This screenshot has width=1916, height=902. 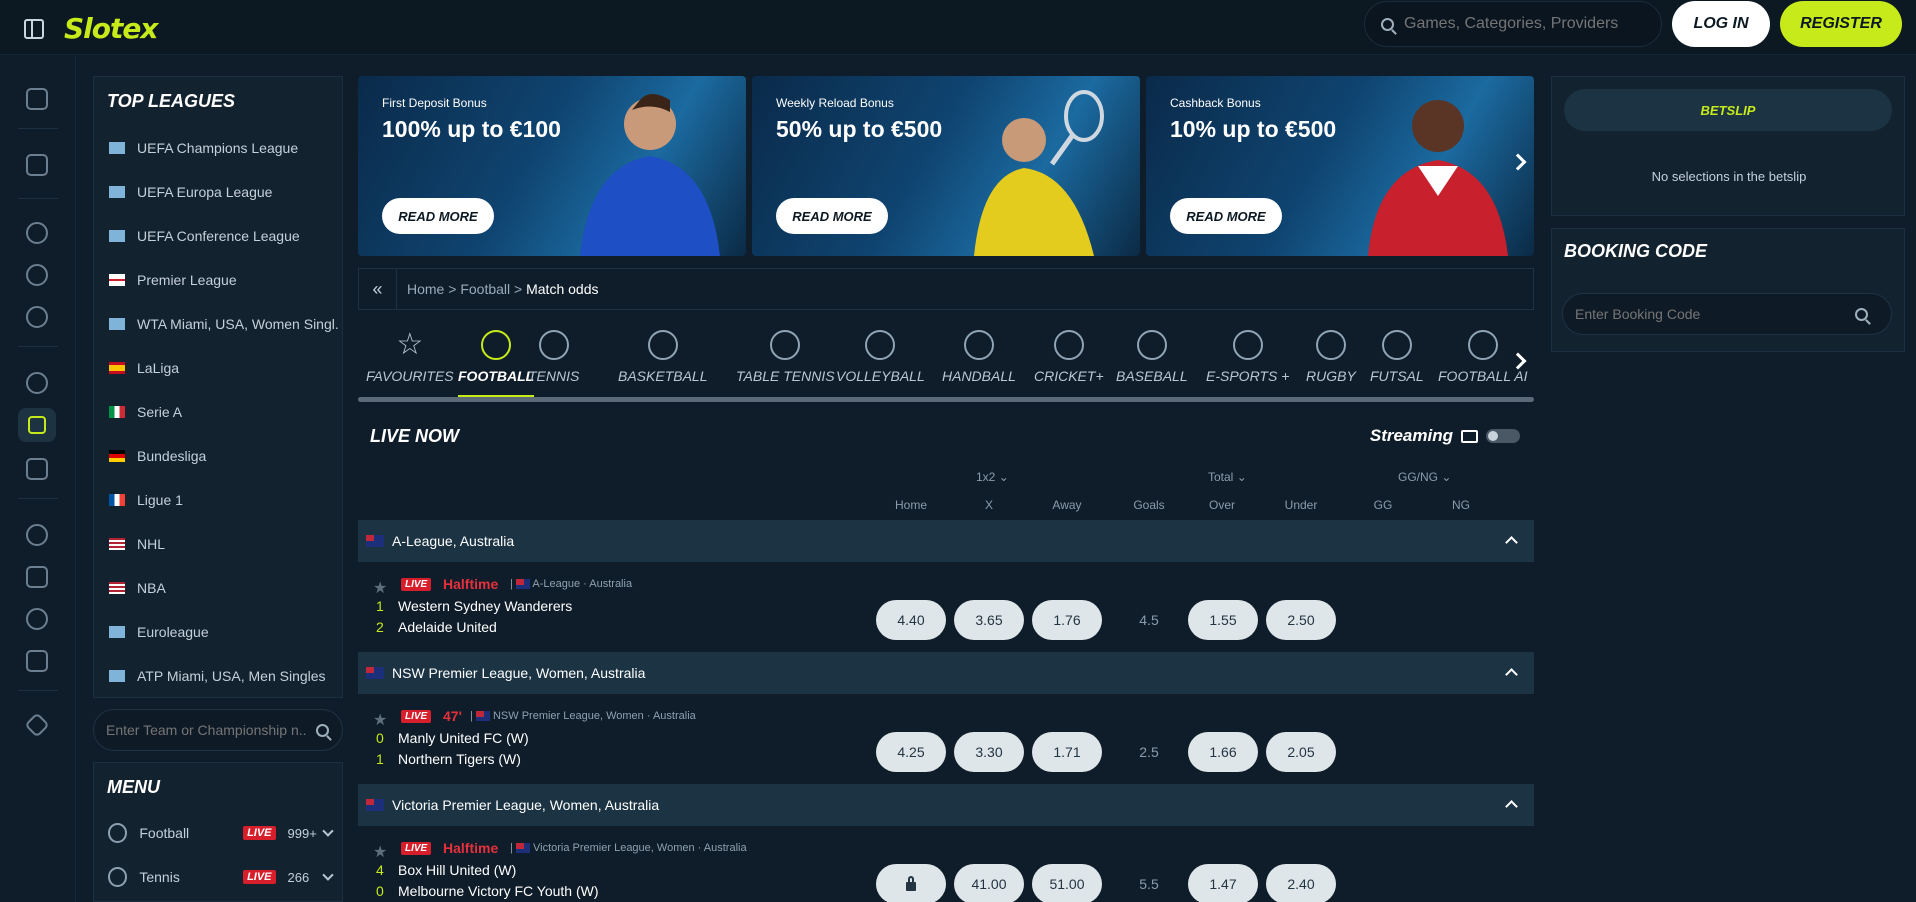 I want to click on sports-ball-icon, so click(x=37, y=383).